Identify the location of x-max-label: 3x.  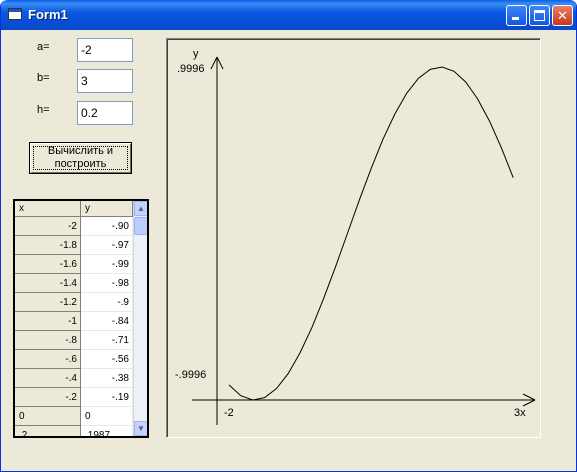
(520, 413).